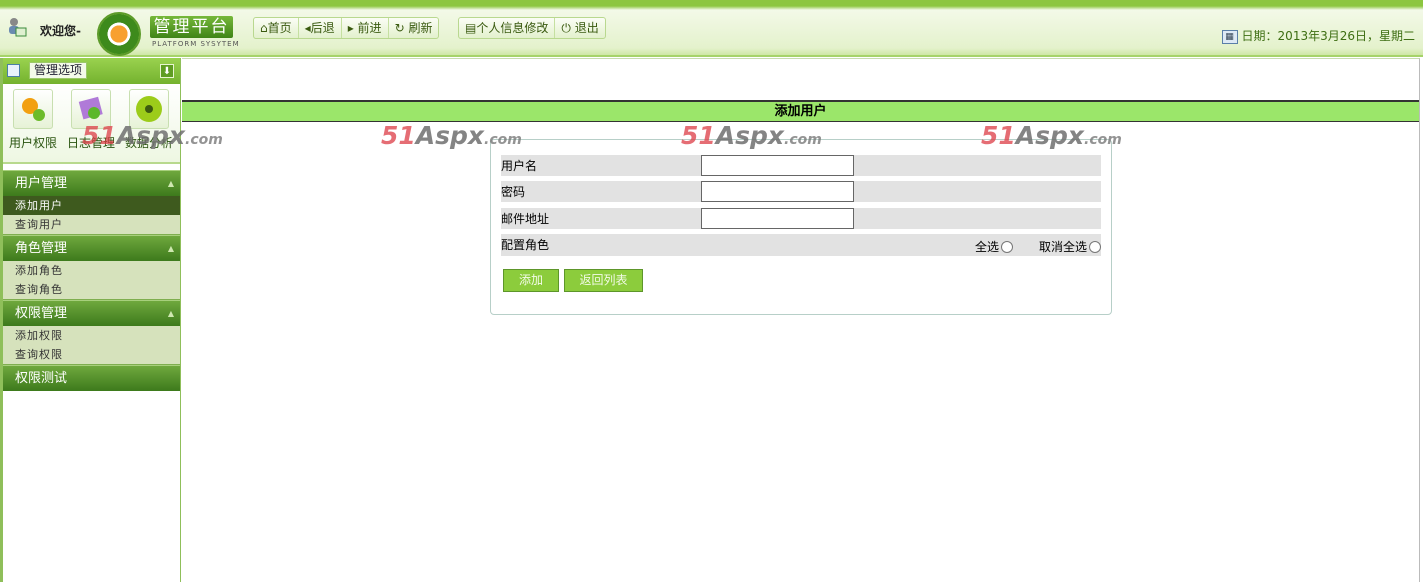 Image resolution: width=1423 pixels, height=582 pixels. I want to click on calendar-icon: ▦, so click(1229, 36).